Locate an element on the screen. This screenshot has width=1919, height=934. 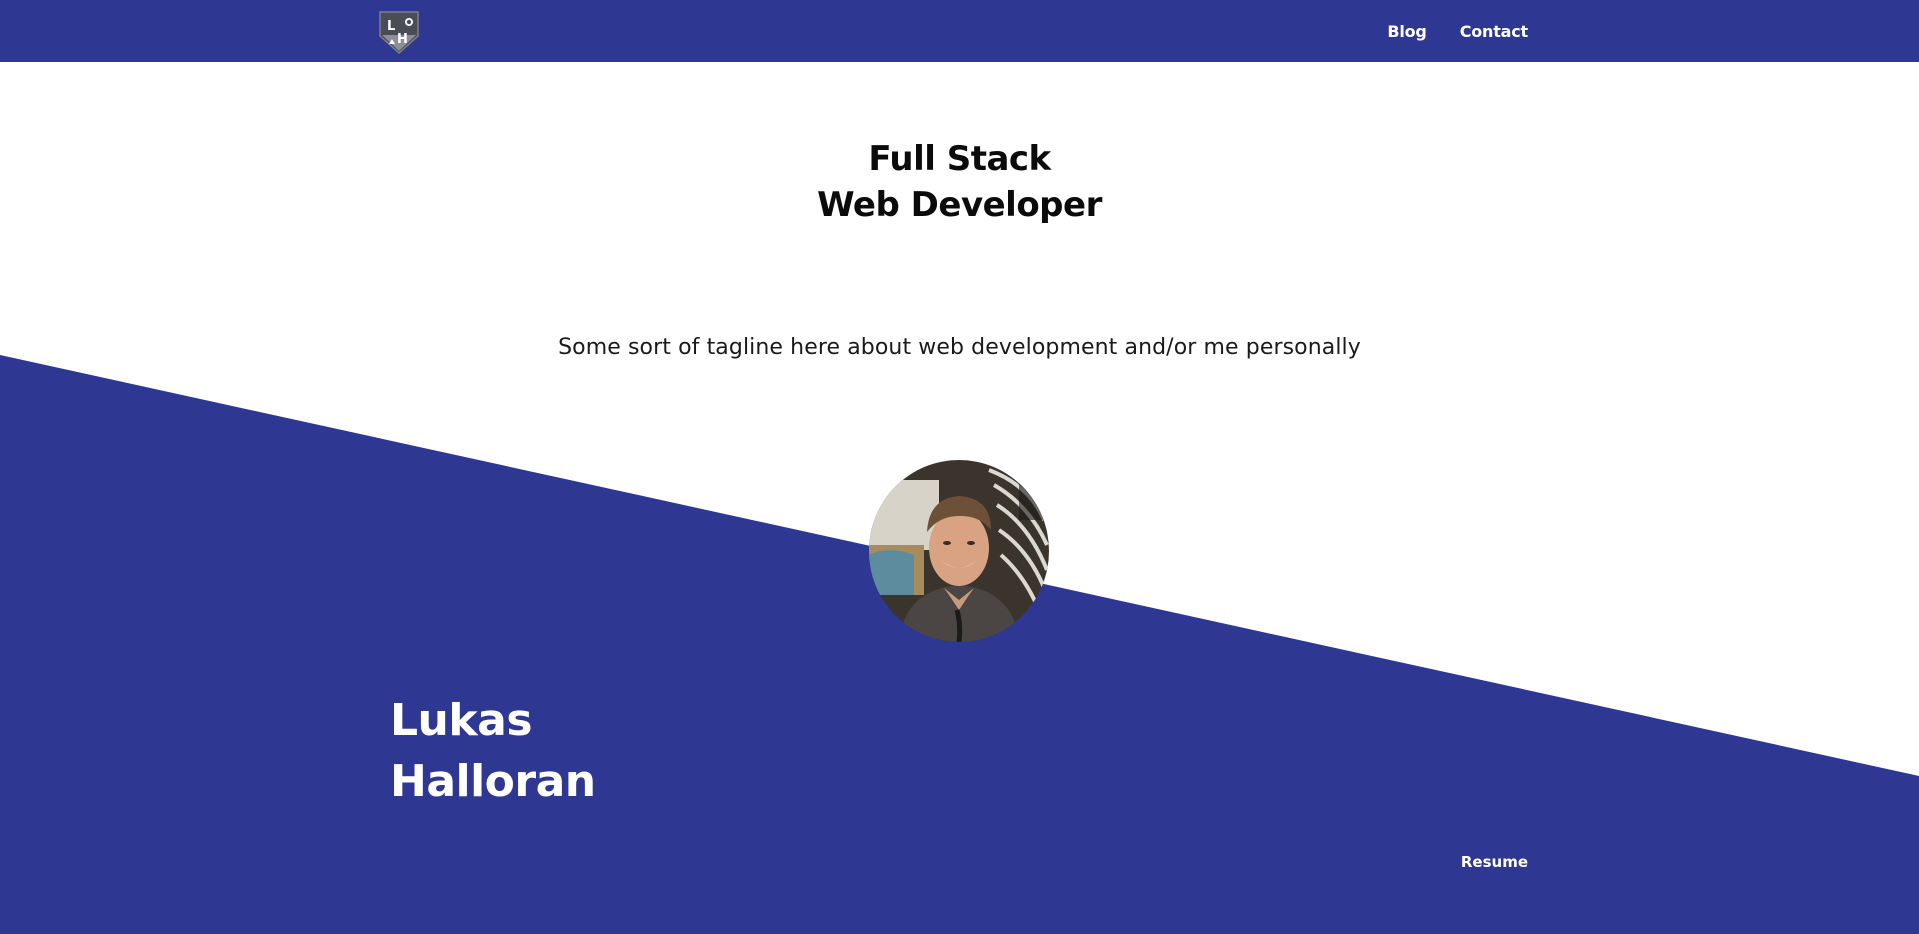
hero-title-line-1: Full Stack is located at coordinates (959, 159).